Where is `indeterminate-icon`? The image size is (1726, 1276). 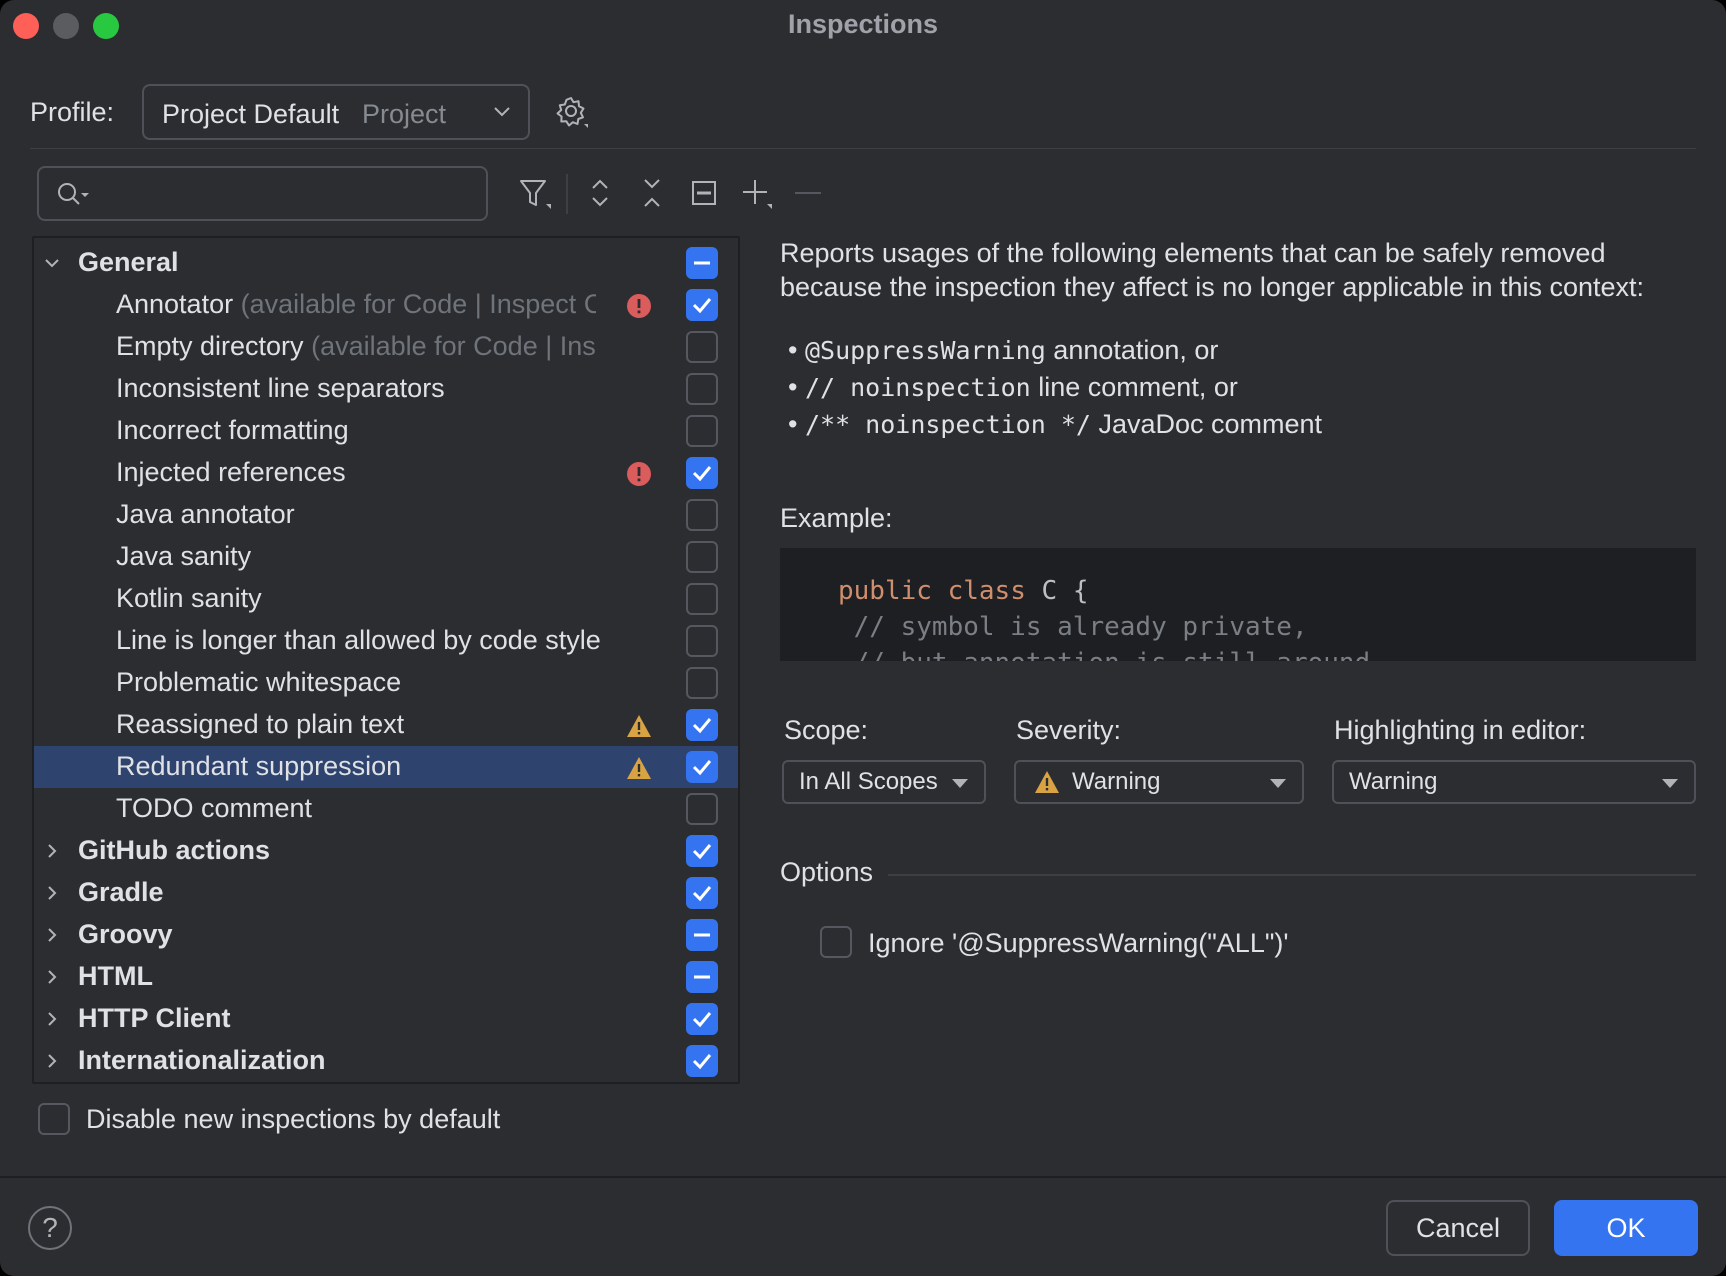
indeterminate-icon is located at coordinates (702, 935).